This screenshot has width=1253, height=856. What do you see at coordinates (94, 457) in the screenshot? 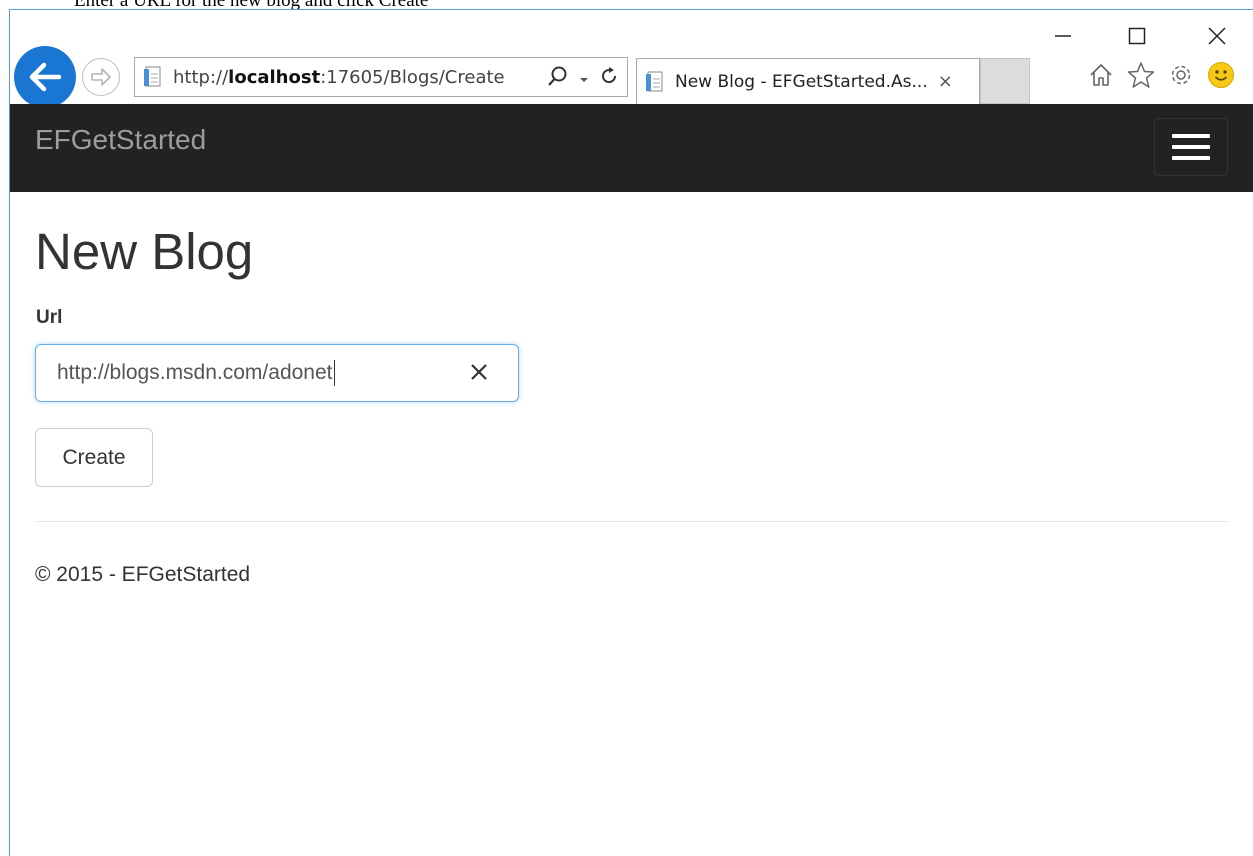
I see `create-button: Create` at bounding box center [94, 457].